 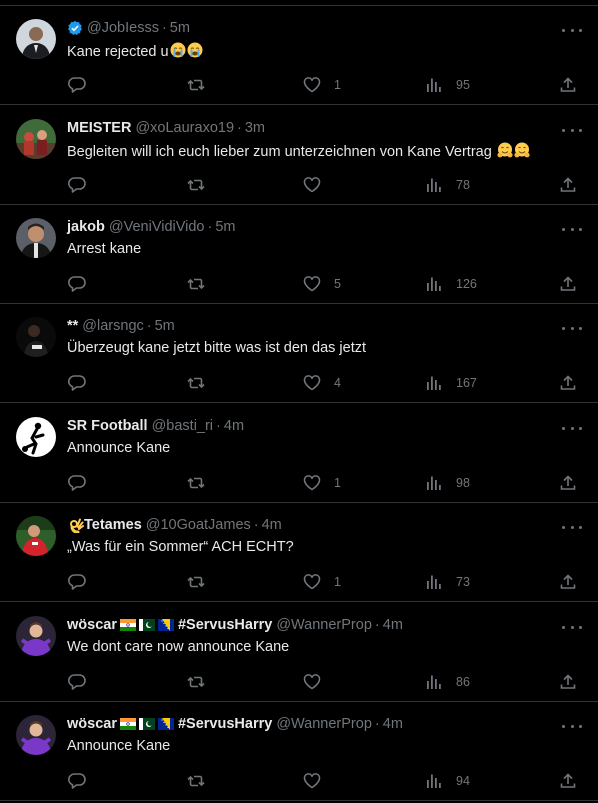 I want to click on views-button: 98, so click(x=447, y=483).